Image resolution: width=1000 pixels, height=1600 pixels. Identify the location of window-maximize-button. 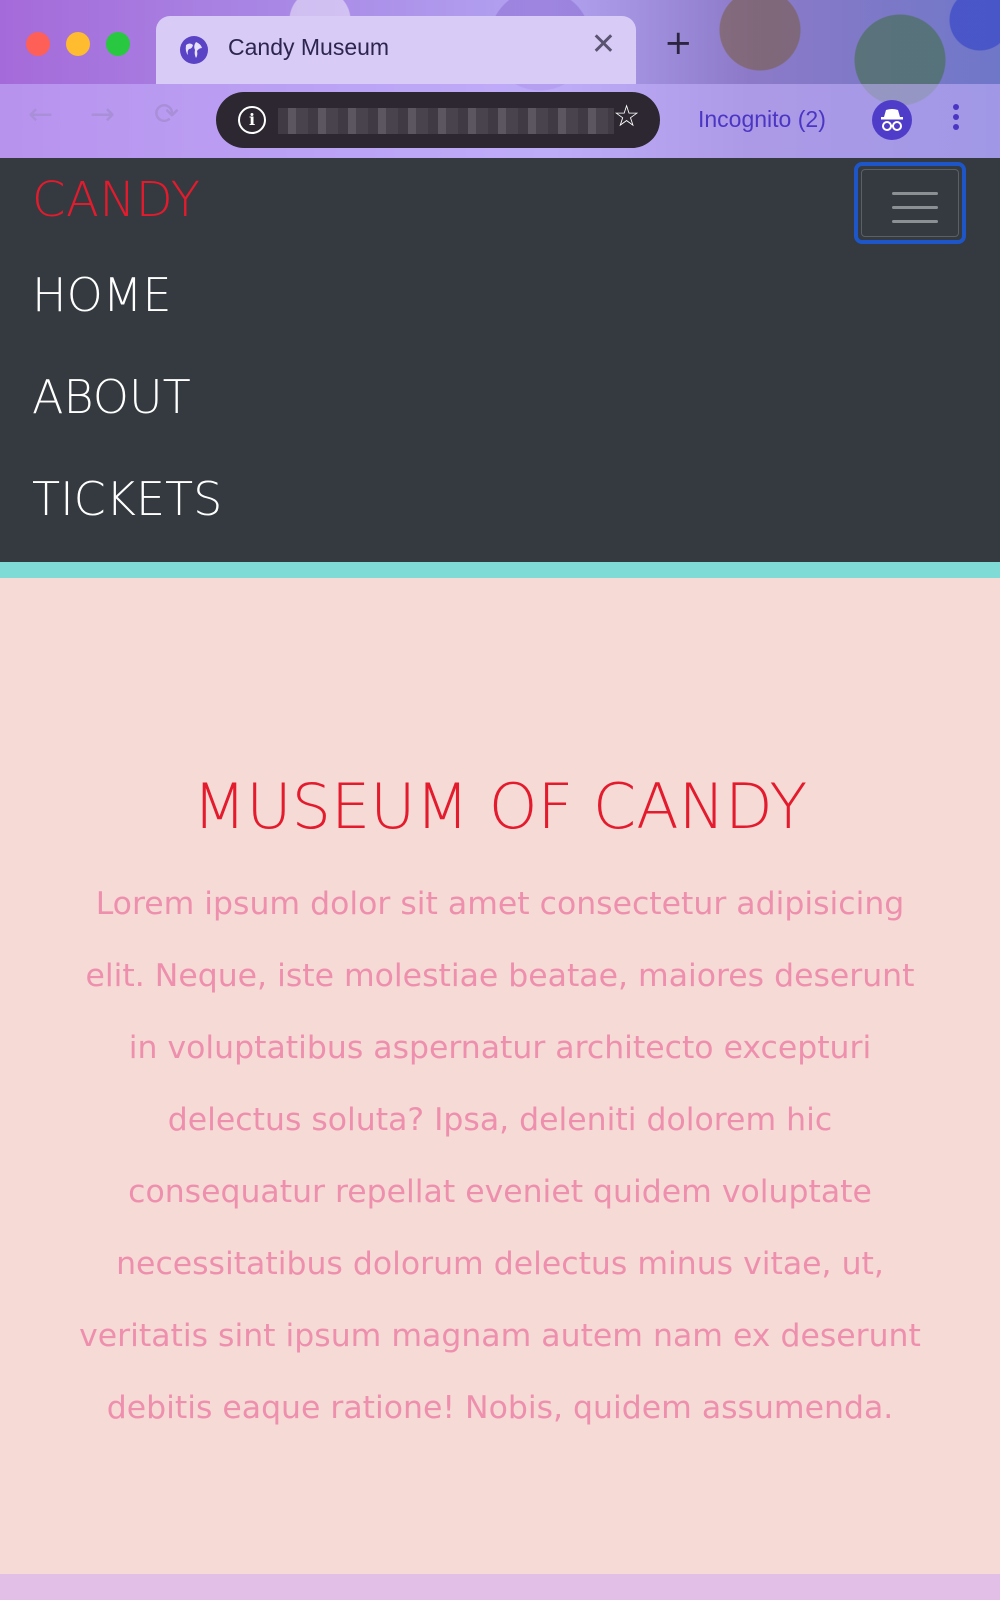
(118, 44).